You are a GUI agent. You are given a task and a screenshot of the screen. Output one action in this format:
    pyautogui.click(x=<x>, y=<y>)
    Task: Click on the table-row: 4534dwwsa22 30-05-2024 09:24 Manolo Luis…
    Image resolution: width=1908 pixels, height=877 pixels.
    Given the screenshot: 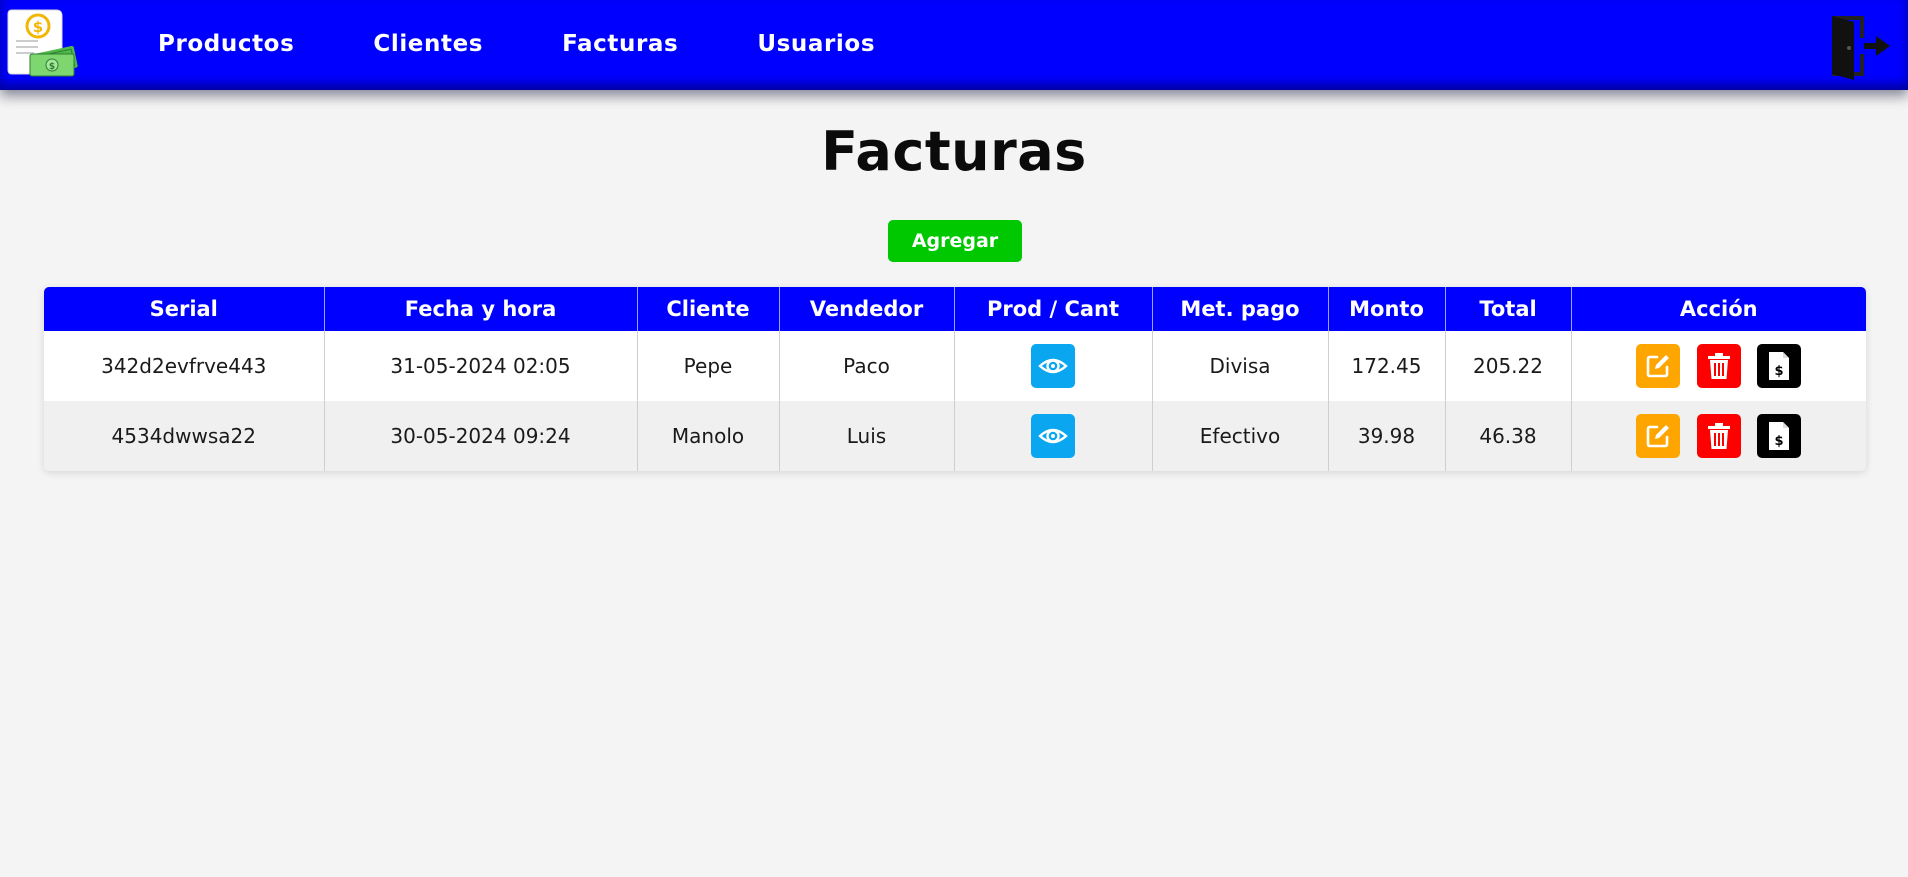 What is the action you would take?
    pyautogui.click(x=955, y=436)
    